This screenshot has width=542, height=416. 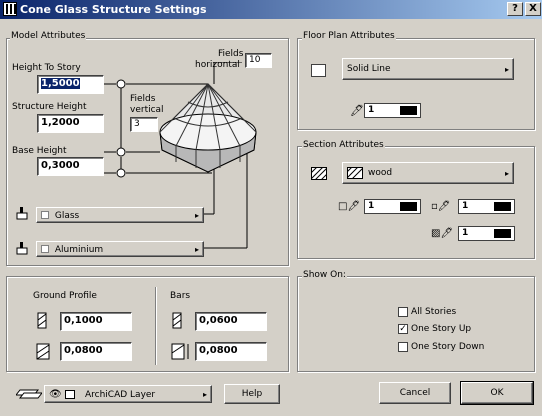 What do you see at coordinates (349, 36) in the screenshot?
I see `floor-plan-label: Floor Plan Attributes` at bounding box center [349, 36].